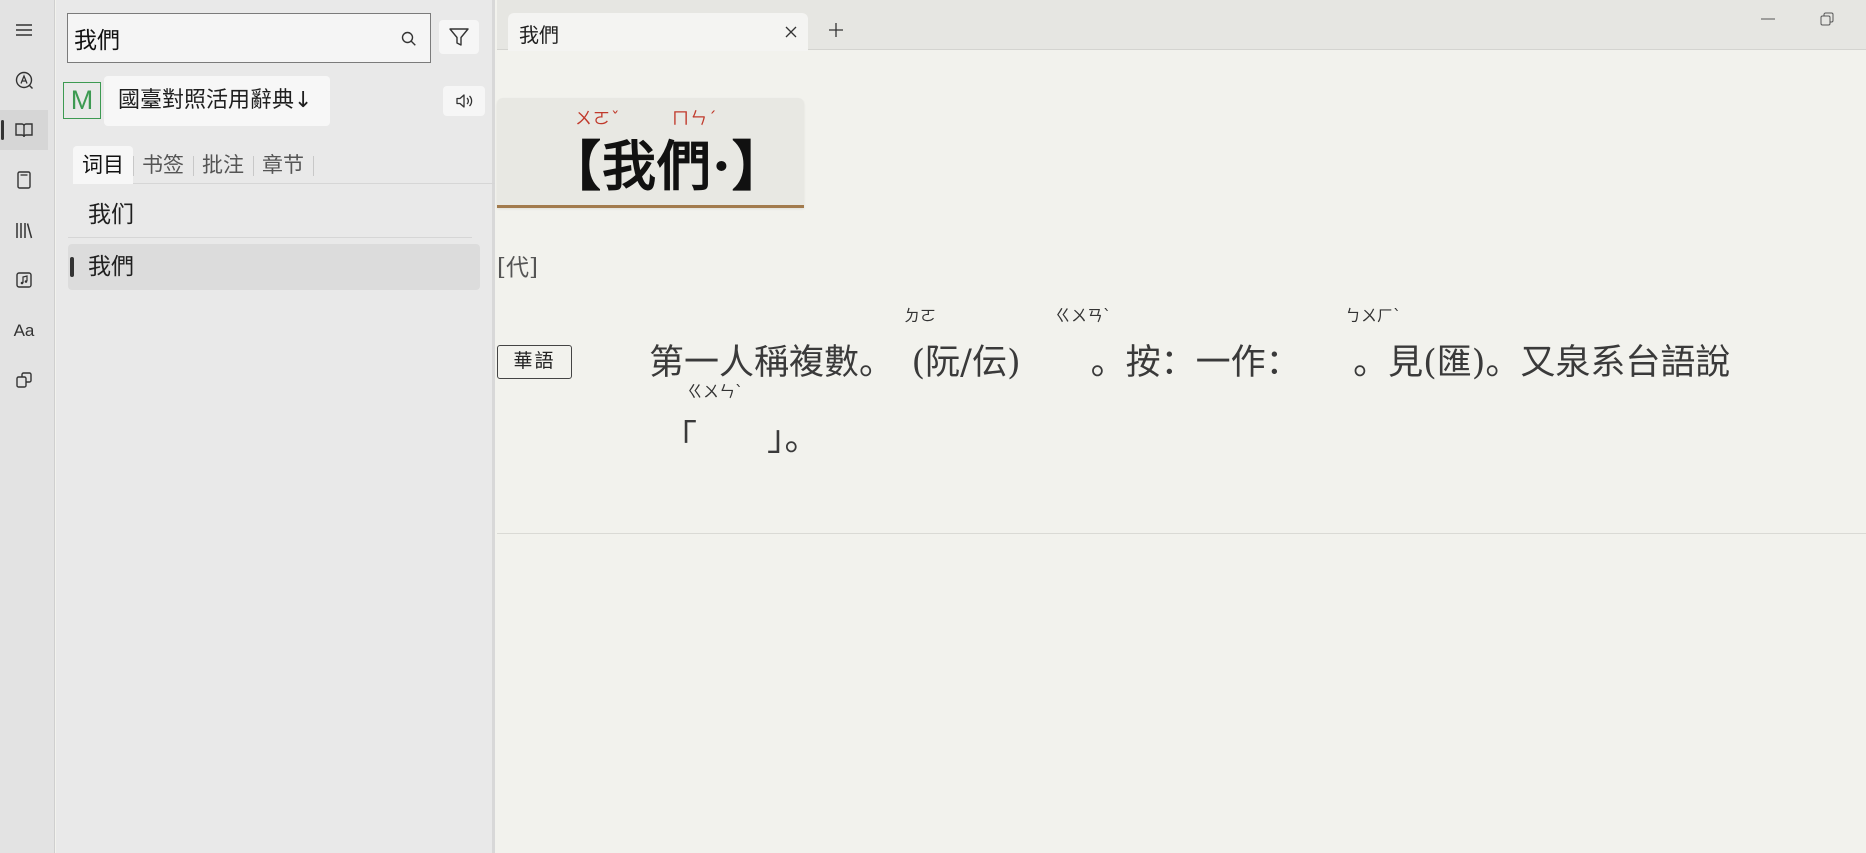 This screenshot has height=853, width=1866. Describe the element at coordinates (1083, 315) in the screenshot. I see `ruby-annotation: ㄍㄨㄢˋ` at that location.